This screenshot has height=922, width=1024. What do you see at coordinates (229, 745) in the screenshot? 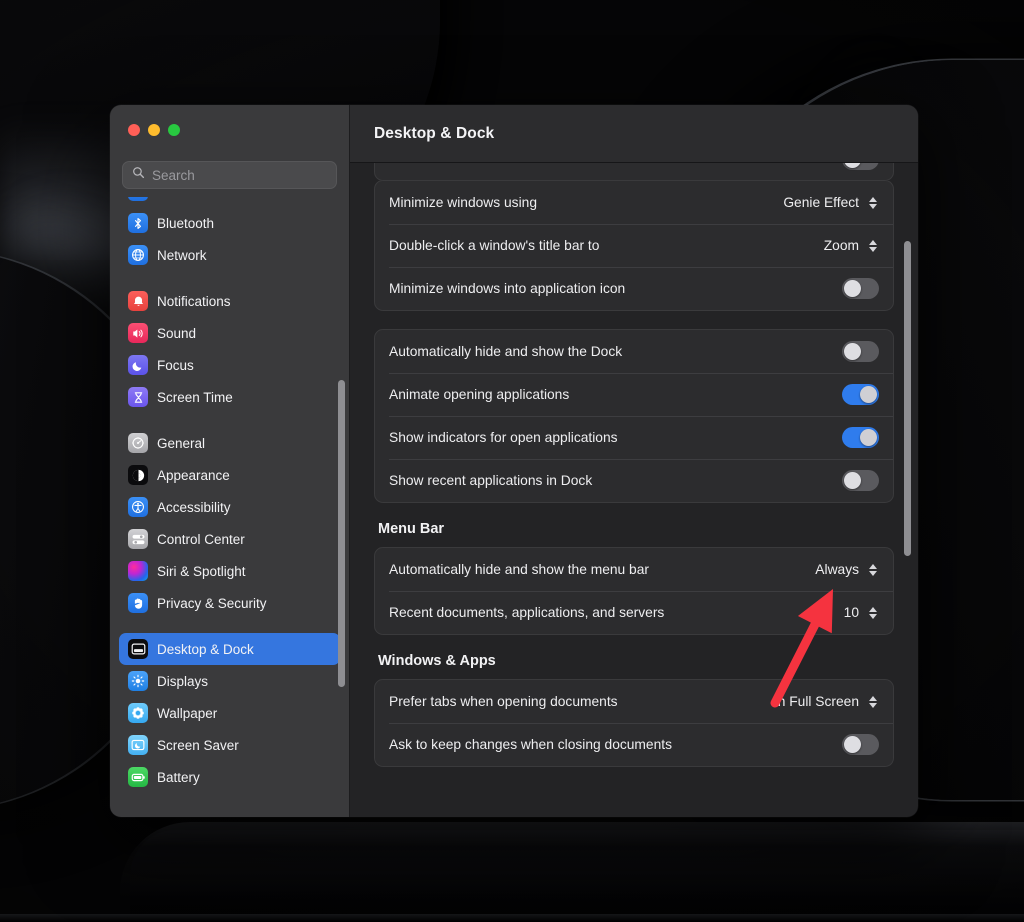
I see `sidebar-item-screen-saver: Screen Saver` at bounding box center [229, 745].